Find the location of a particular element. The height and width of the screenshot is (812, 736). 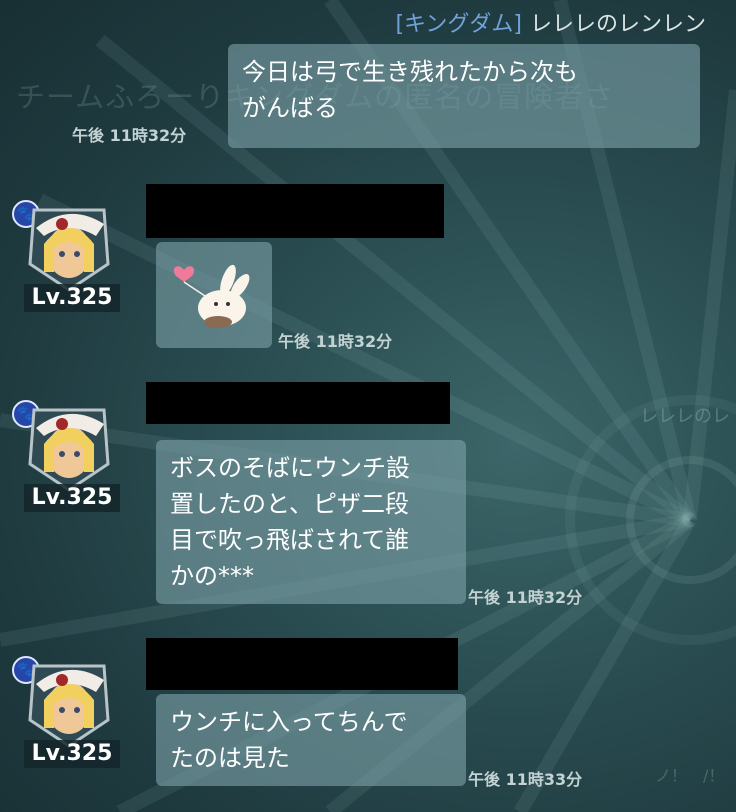

sticker-bubble is located at coordinates (214, 295).